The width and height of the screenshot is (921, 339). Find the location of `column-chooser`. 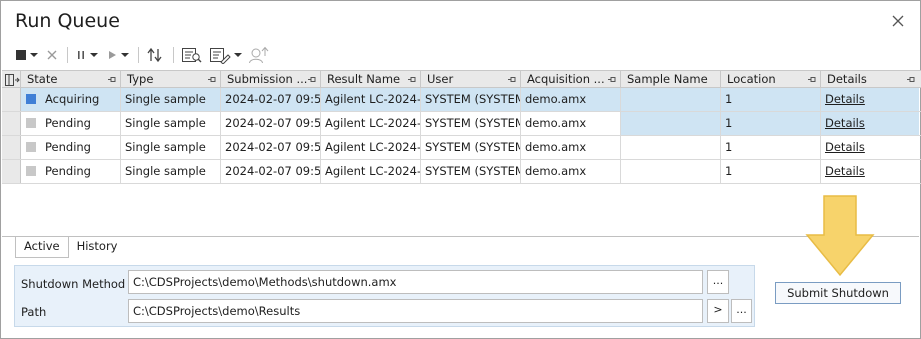

column-chooser is located at coordinates (11, 79).